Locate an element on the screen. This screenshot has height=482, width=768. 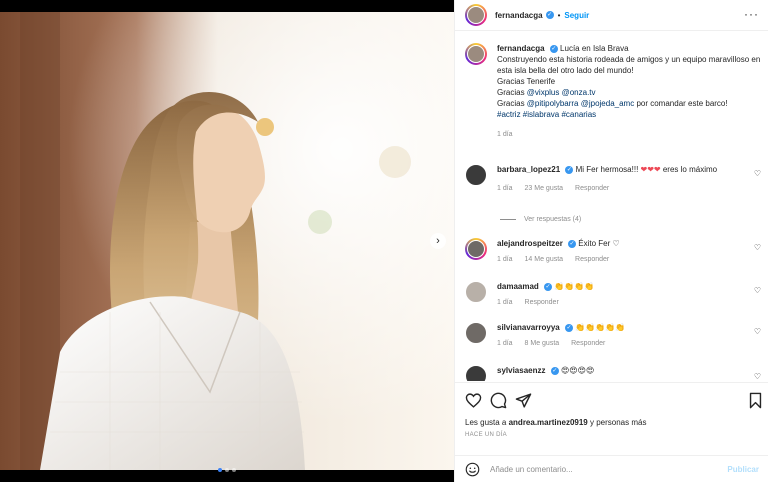
caption-username: fernandacga is located at coordinates (521, 48).